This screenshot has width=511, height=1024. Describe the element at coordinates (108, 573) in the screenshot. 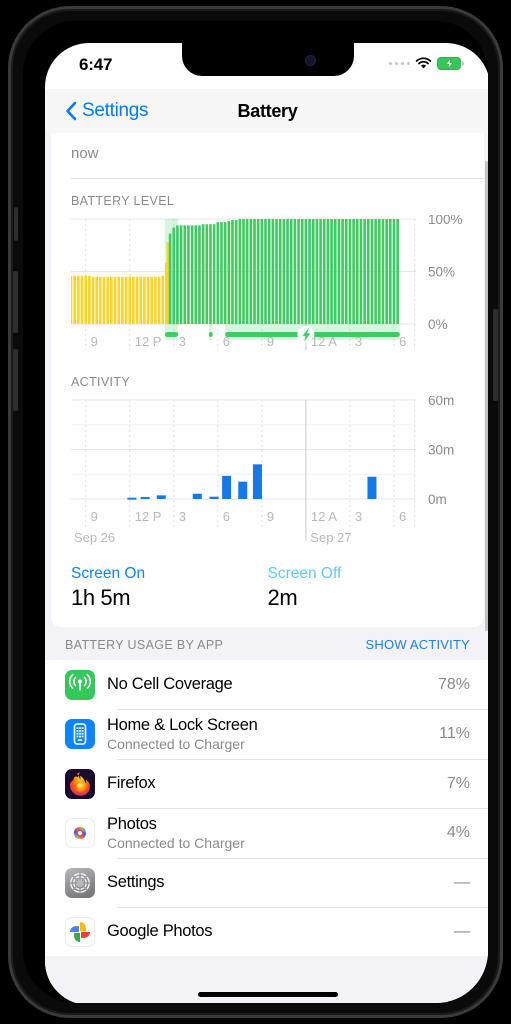

I see `screen-on-label: Screen On` at that location.